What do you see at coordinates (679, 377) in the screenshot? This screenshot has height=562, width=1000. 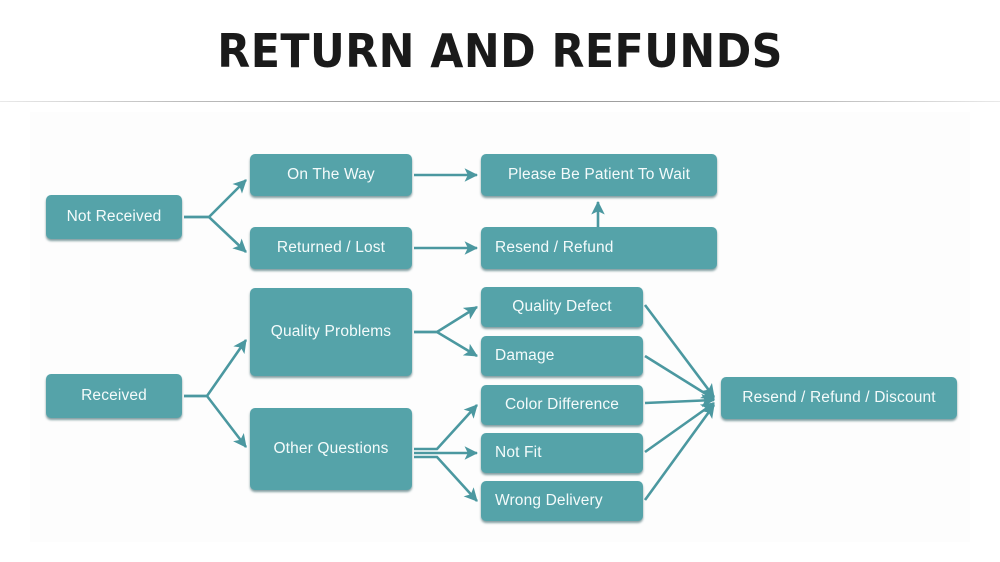 I see `edge-damage-to-resend-refund-discount` at bounding box center [679, 377].